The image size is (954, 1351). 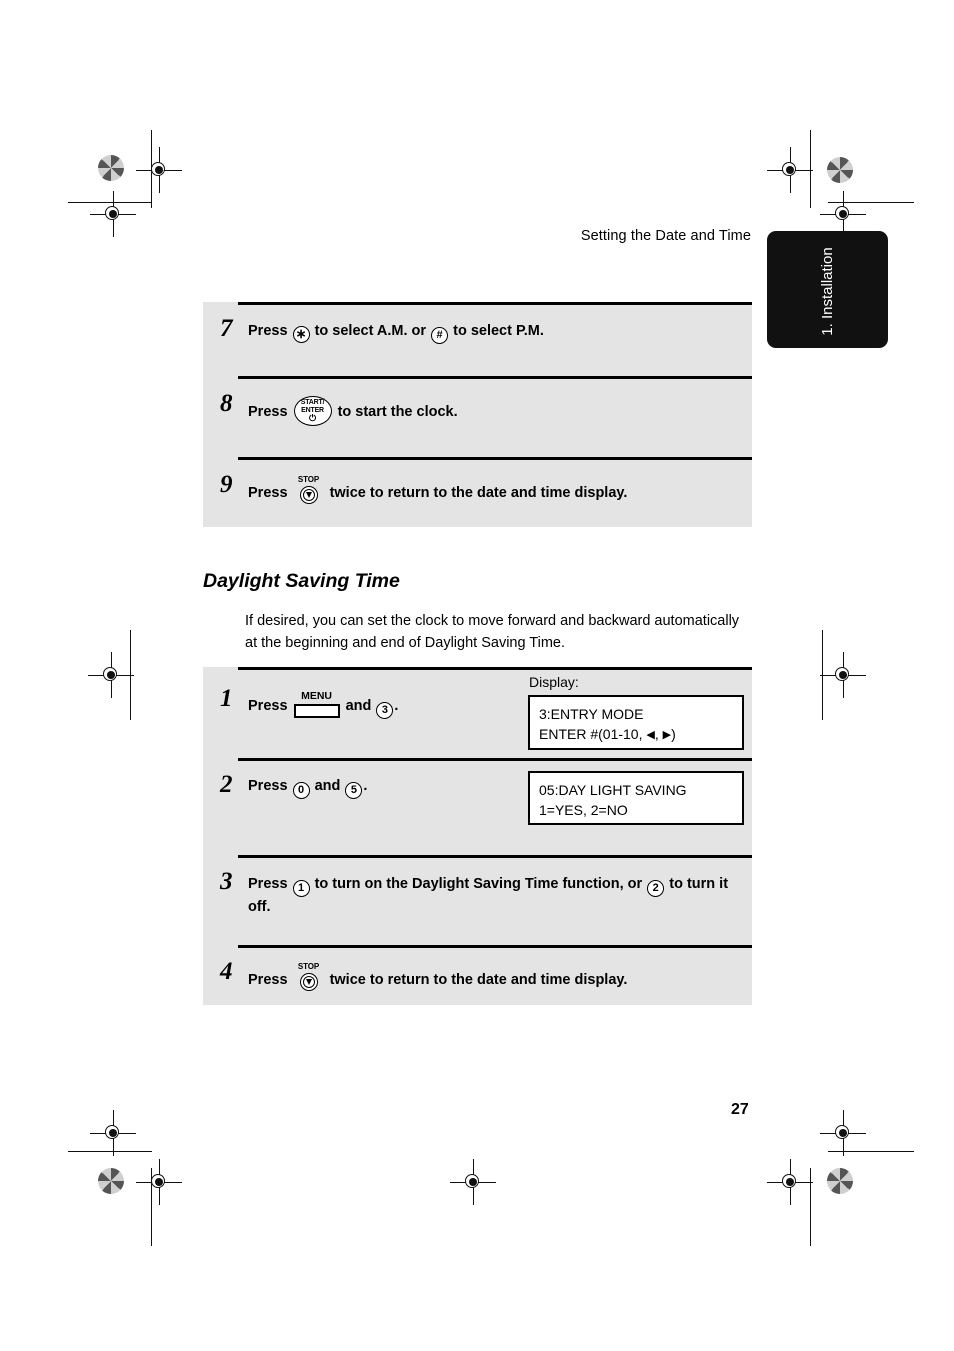 I want to click on chapter-tab-label: 1. Installation, so click(x=827, y=291).